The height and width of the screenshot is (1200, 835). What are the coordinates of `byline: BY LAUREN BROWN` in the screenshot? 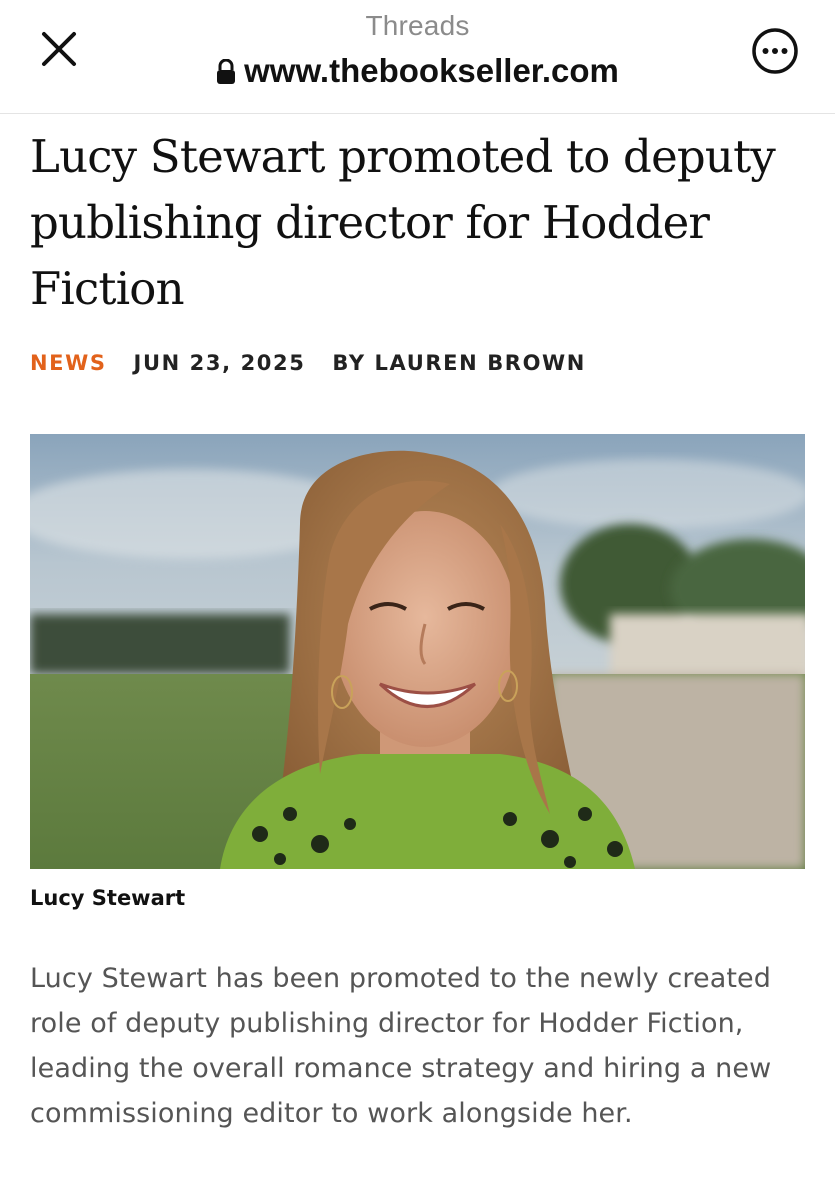 It's located at (459, 363).